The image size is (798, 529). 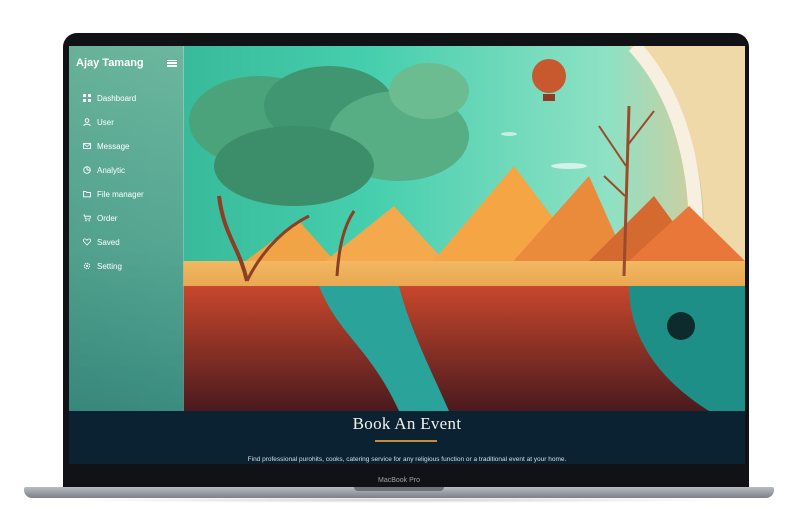 I want to click on sidebar-item-label: User, so click(x=105, y=122).